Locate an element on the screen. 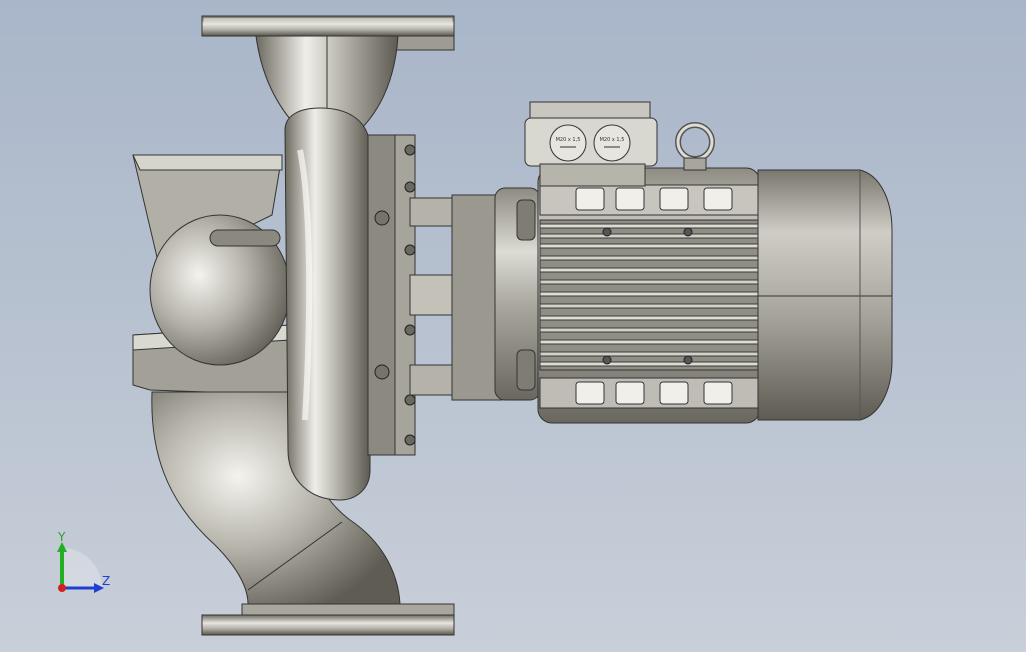 Image resolution: width=1026 pixels, height=652 pixels. triad-quadrant is located at coordinates (82, 568).